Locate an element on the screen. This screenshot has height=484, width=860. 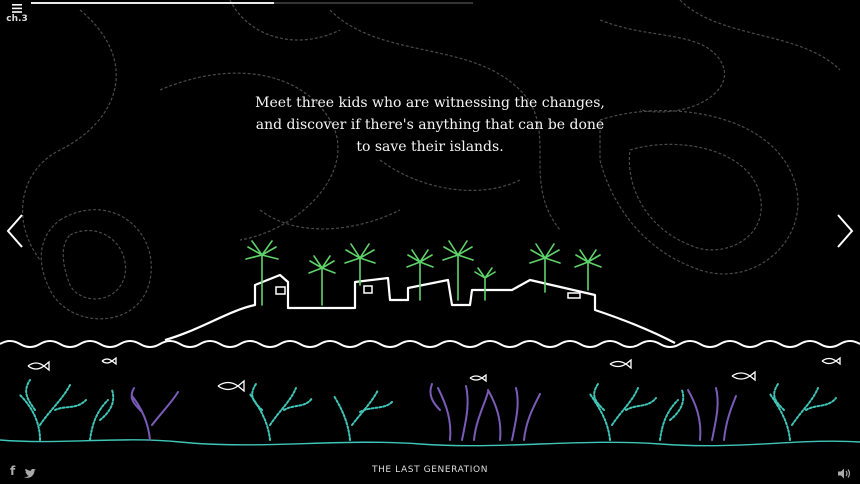
sound-toggle-button is located at coordinates (845, 473).